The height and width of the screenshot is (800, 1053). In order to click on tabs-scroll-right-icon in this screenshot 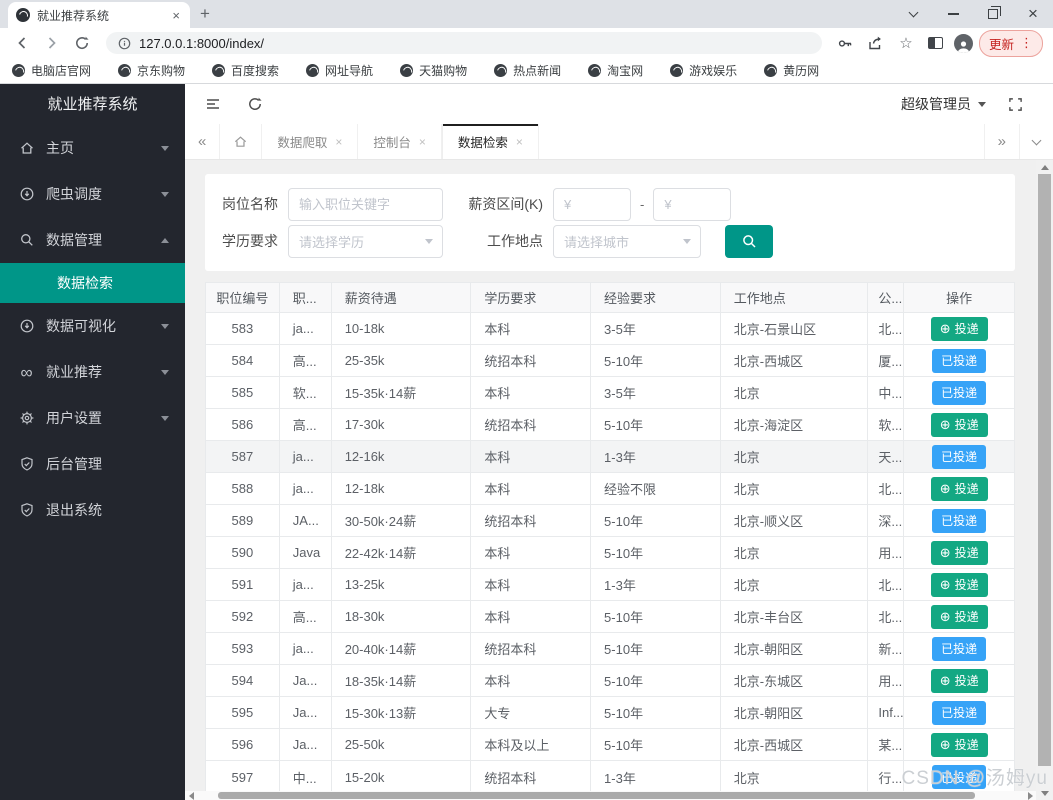, I will do `click(1001, 141)`.